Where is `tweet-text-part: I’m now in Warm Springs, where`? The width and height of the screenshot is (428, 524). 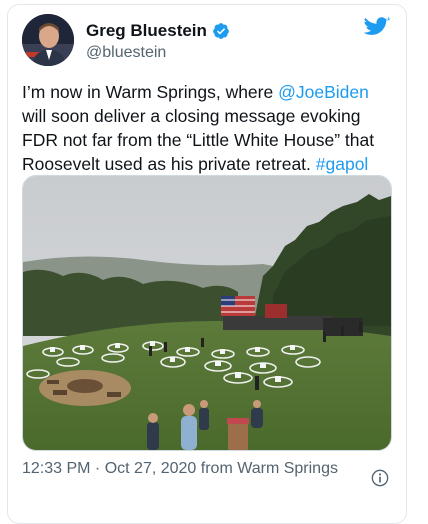 tweet-text-part: I’m now in Warm Springs, where is located at coordinates (150, 92).